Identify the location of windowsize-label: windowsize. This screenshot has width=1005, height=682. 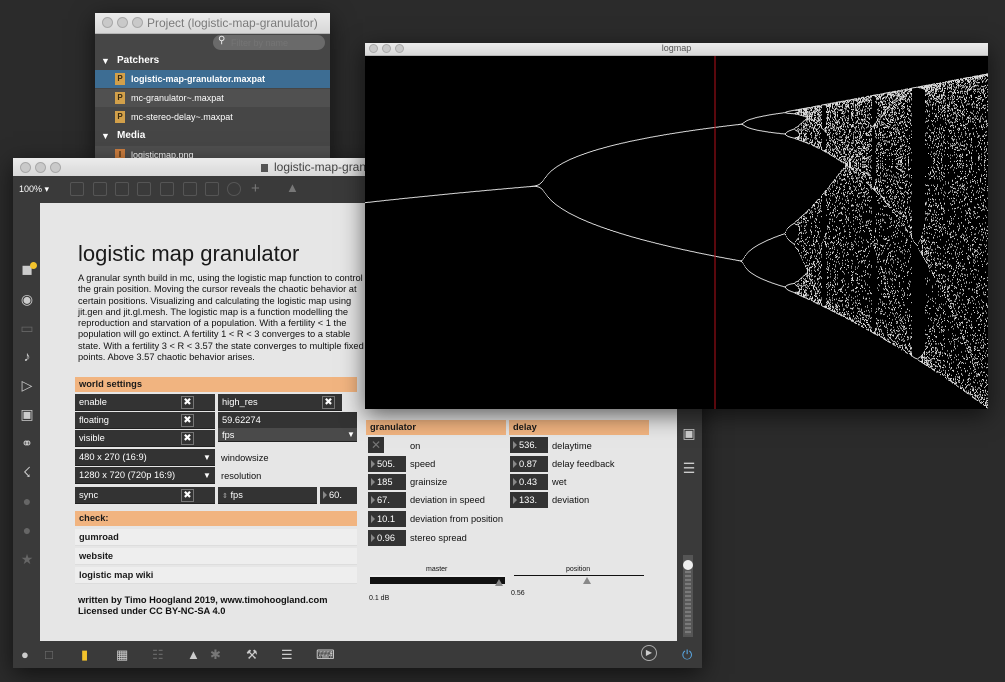
(245, 458).